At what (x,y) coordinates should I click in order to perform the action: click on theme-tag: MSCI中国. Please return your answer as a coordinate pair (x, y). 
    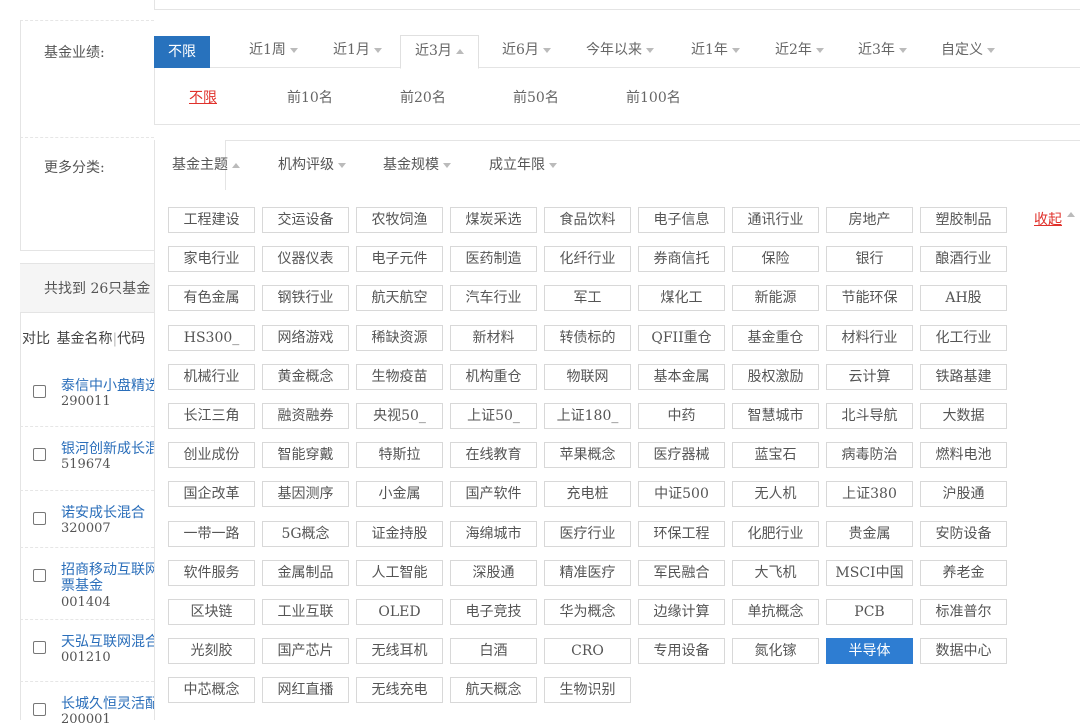
    Looking at the image, I should click on (869, 572).